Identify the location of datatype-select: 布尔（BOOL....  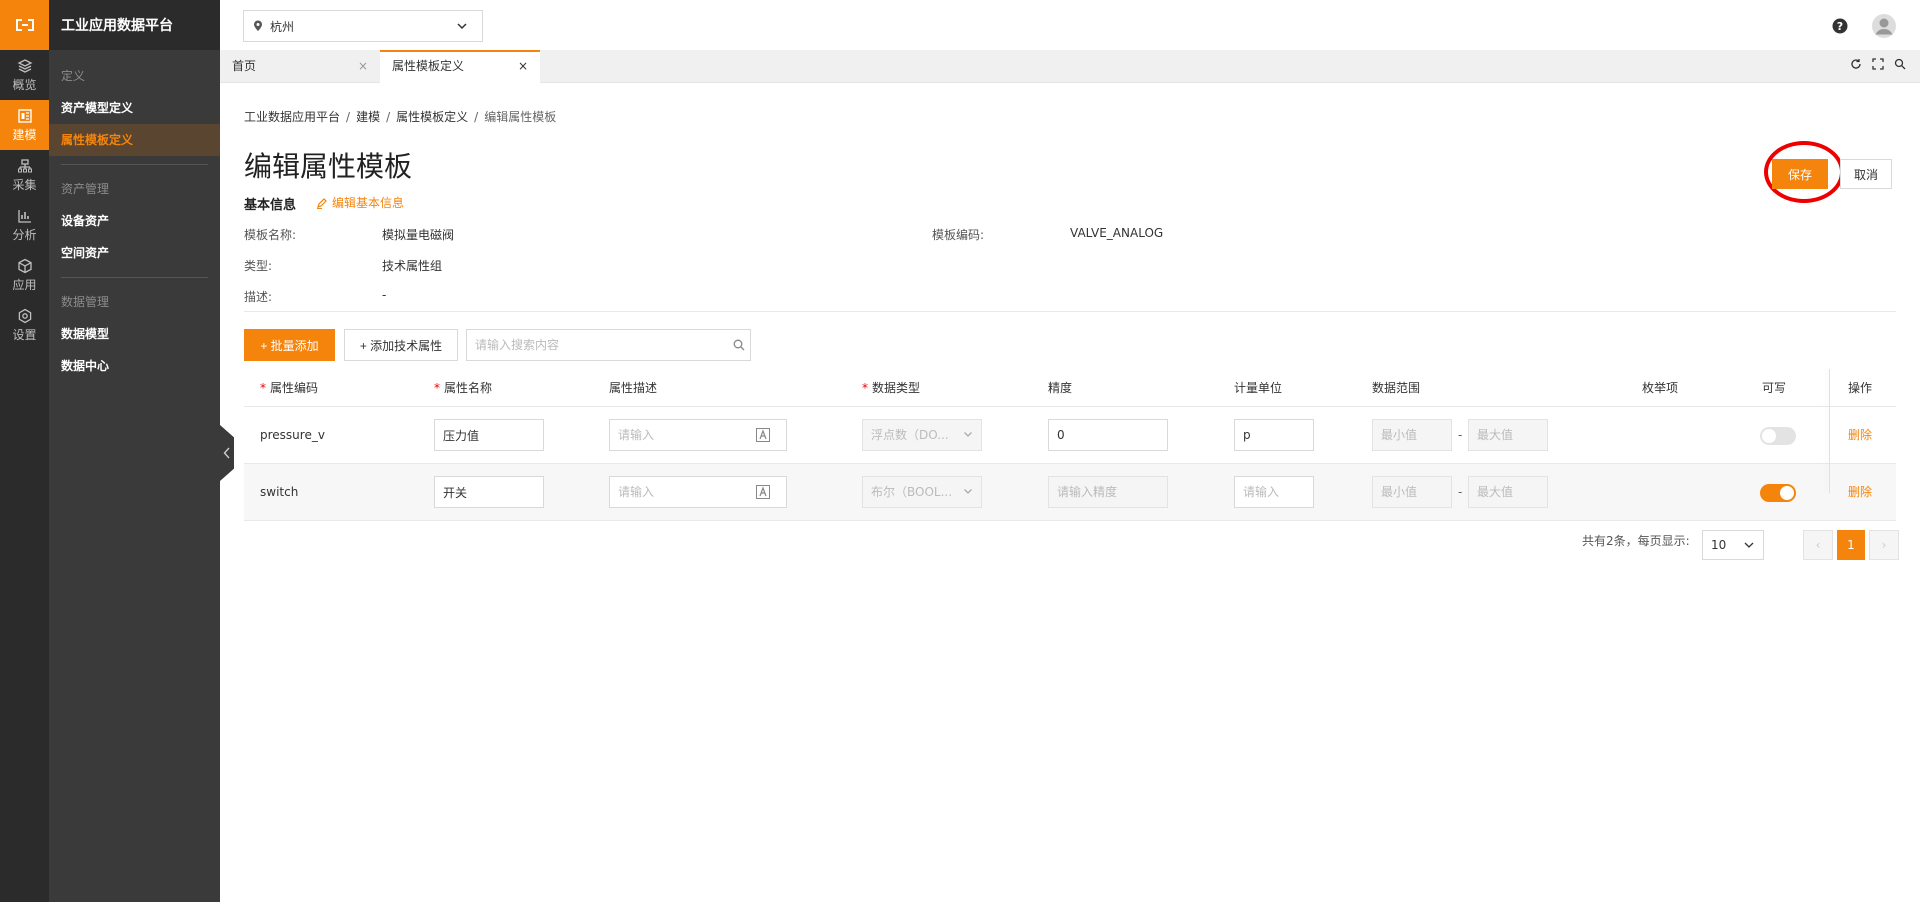
(922, 492).